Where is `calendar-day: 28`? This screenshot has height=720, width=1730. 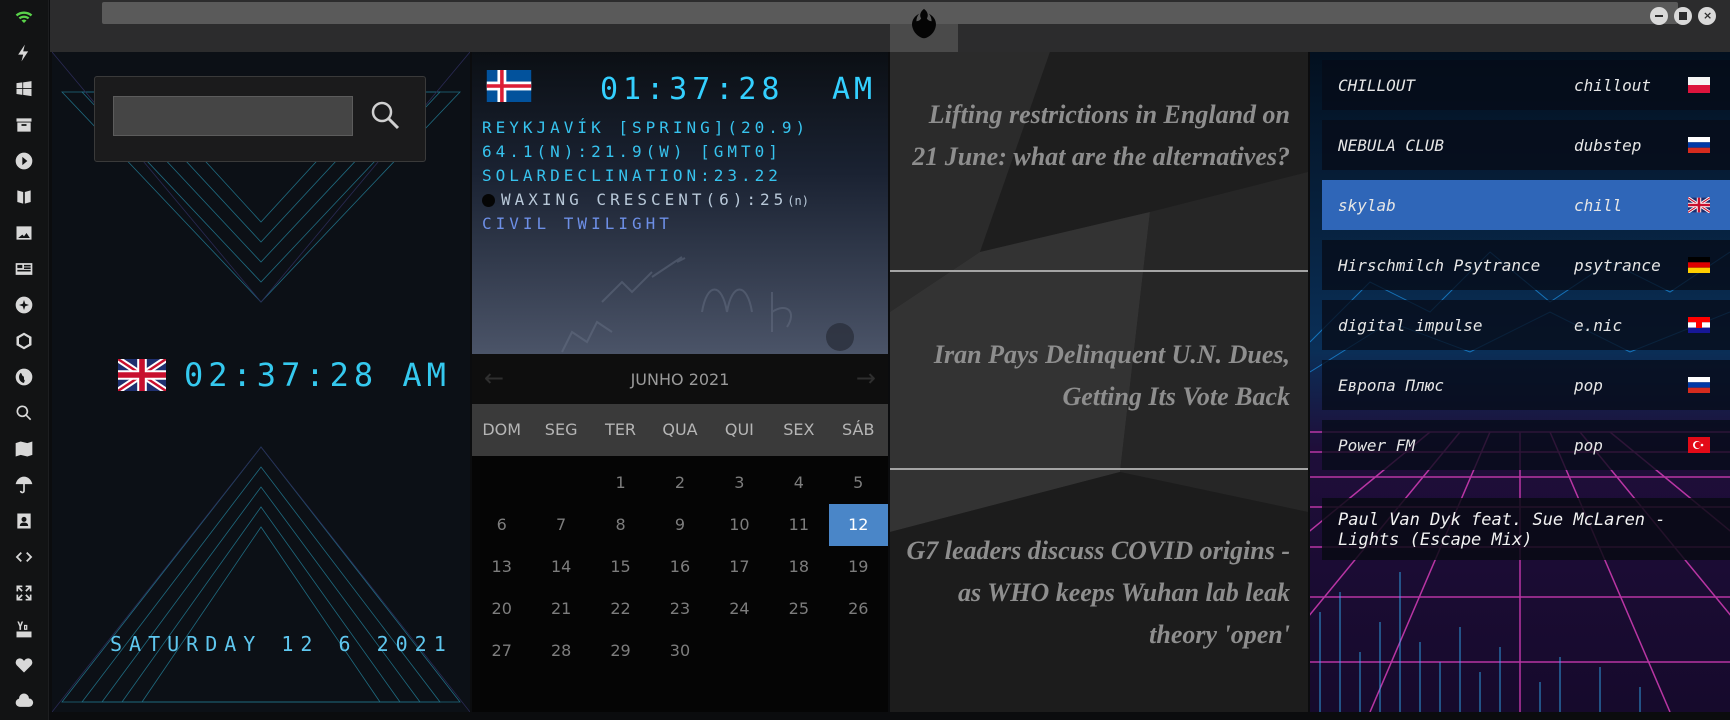
calendar-day: 28 is located at coordinates (560, 651).